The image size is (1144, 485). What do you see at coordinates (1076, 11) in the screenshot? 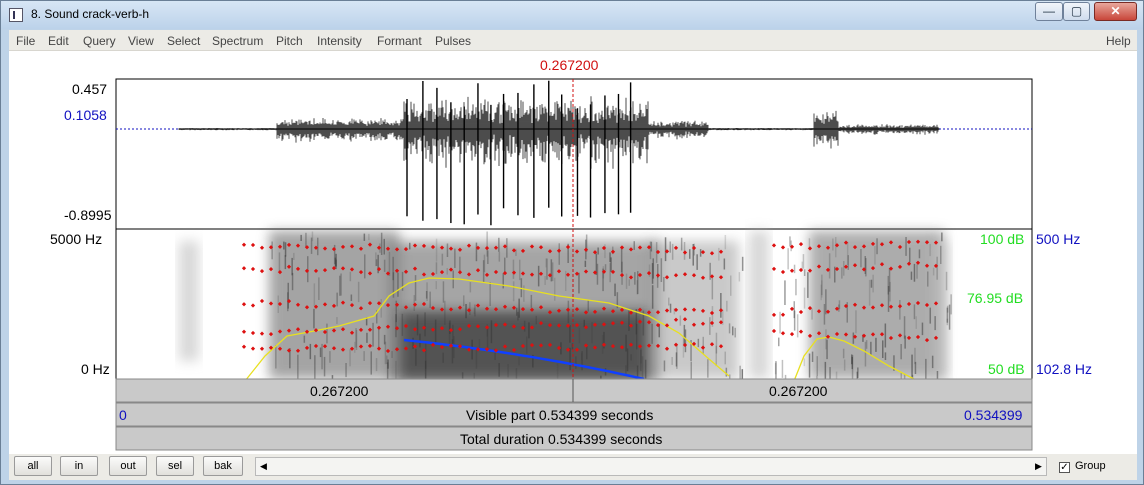
I see `maximize-button: ▢` at bounding box center [1076, 11].